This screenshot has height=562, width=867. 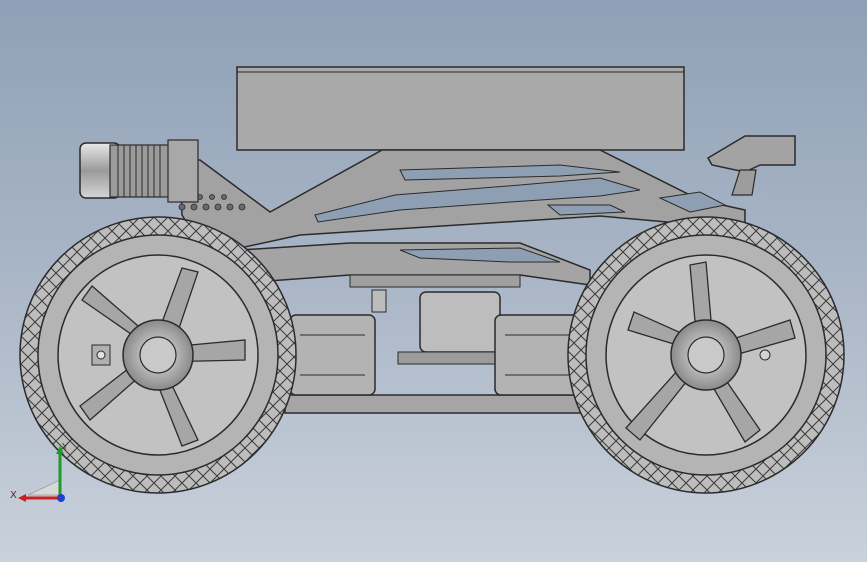 What do you see at coordinates (139, 171) in the screenshot?
I see `front-camera` at bounding box center [139, 171].